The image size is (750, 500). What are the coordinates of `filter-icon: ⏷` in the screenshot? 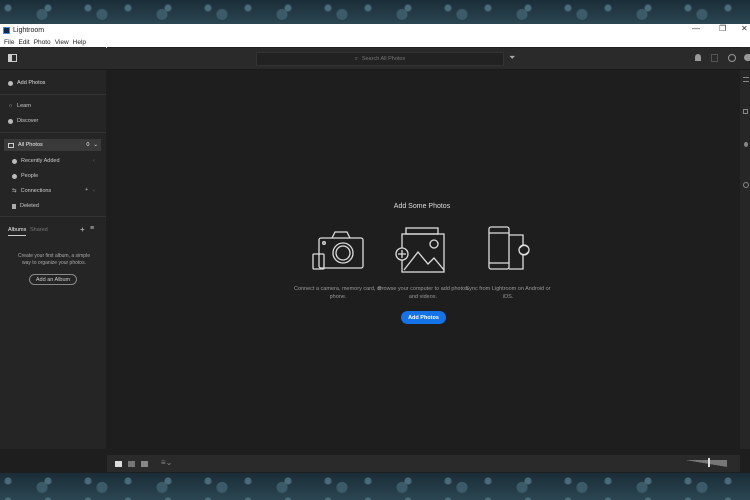 It's located at (512, 58).